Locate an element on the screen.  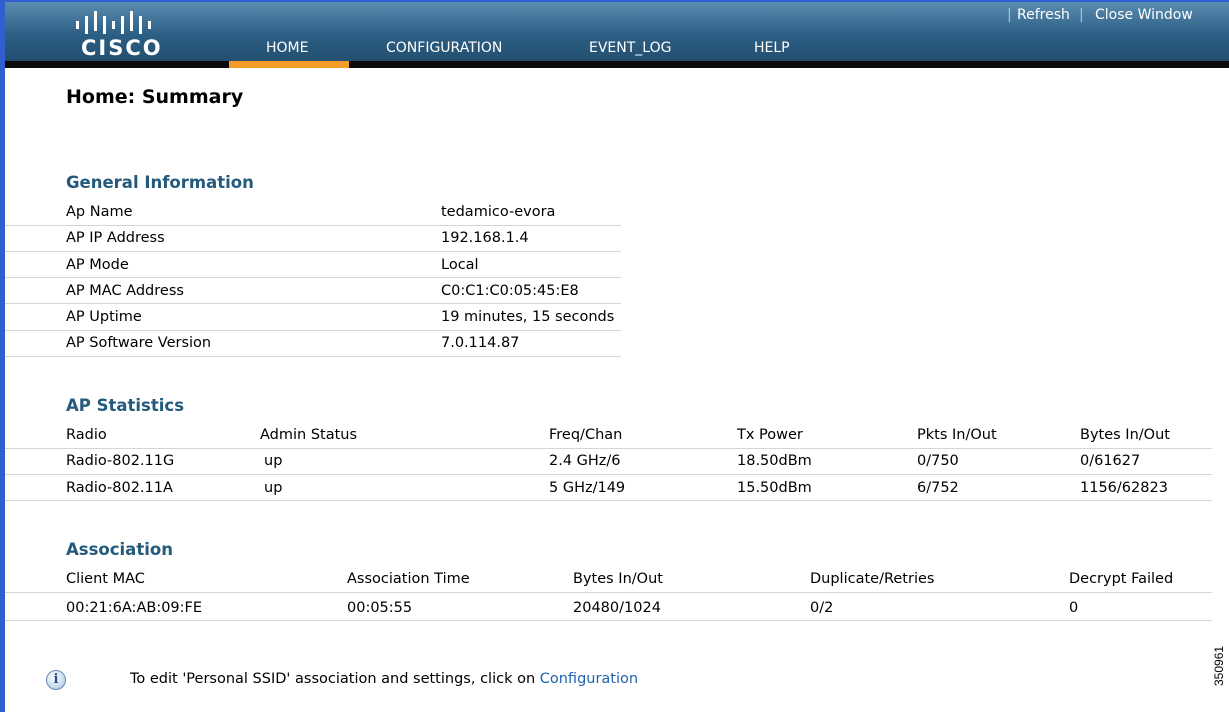
stats-header: Freq/Chan is located at coordinates (586, 435).